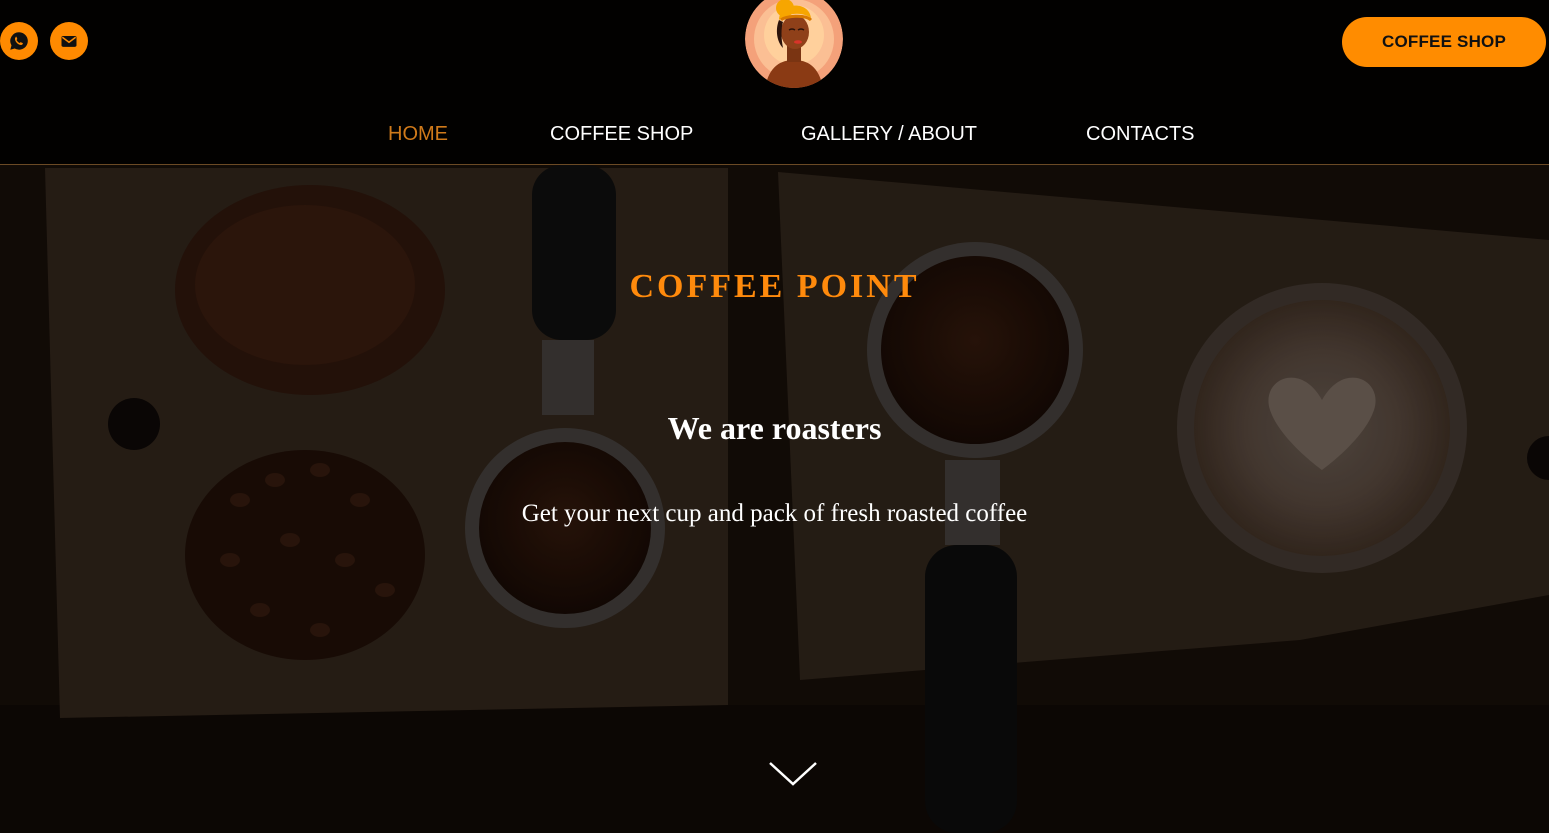 This screenshot has height=833, width=1549. What do you see at coordinates (889, 134) in the screenshot?
I see `nav-item-gallery-about: GALLERY / ABOUT` at bounding box center [889, 134].